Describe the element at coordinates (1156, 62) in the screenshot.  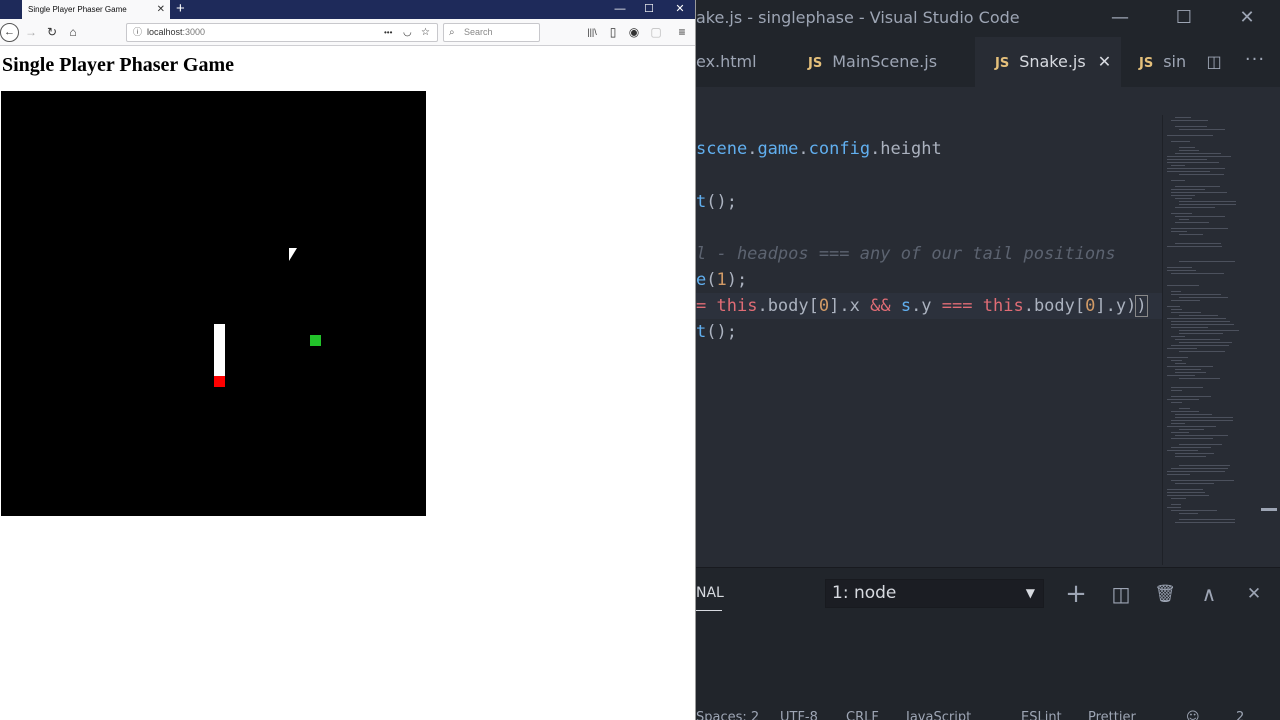
I see `tab-singleplayer: JS sin` at that location.